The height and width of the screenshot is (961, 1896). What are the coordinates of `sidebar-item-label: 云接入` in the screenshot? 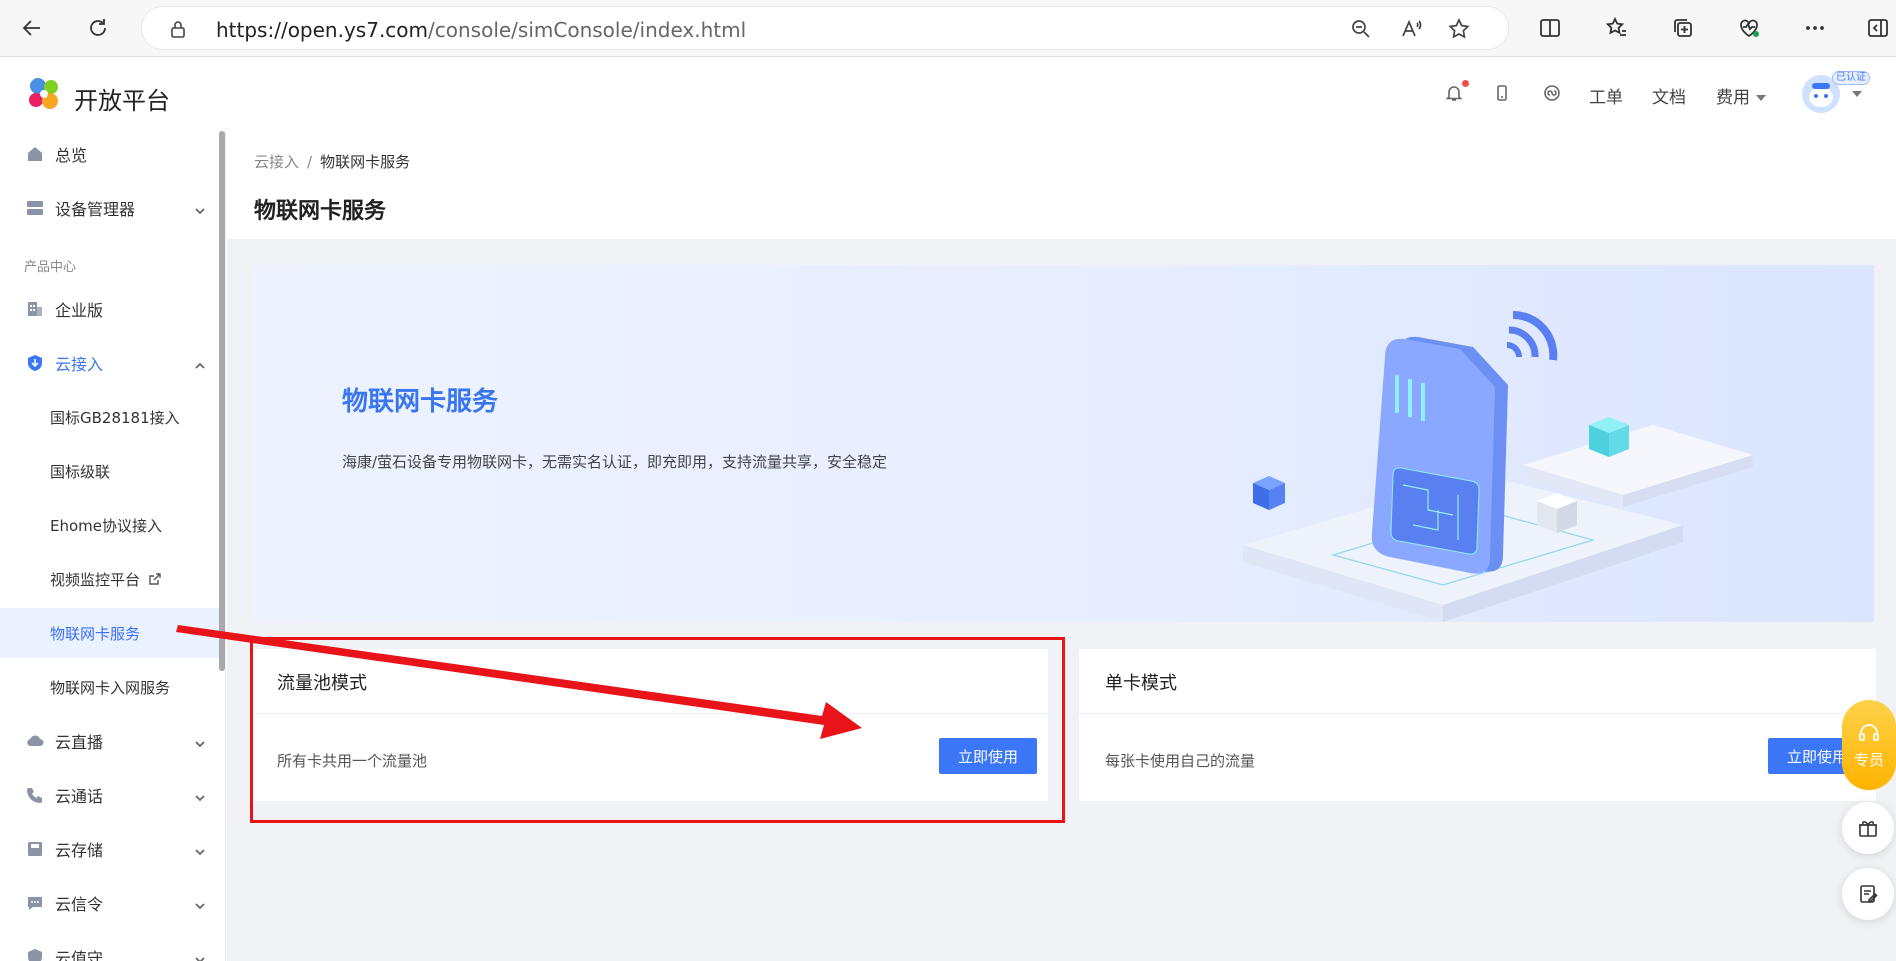 It's located at (79, 364).